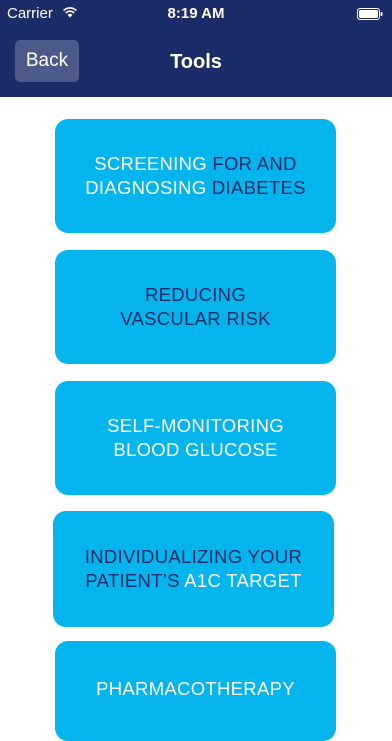 This screenshot has width=392, height=741. What do you see at coordinates (196, 48) in the screenshot?
I see `navigation-header: Carrier 8:19 AM Back Tools` at bounding box center [196, 48].